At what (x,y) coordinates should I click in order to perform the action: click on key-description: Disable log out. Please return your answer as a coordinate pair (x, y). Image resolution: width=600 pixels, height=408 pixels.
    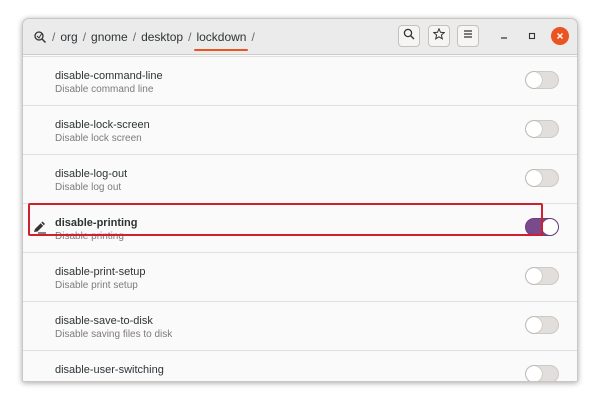
    Looking at the image, I should click on (88, 187).